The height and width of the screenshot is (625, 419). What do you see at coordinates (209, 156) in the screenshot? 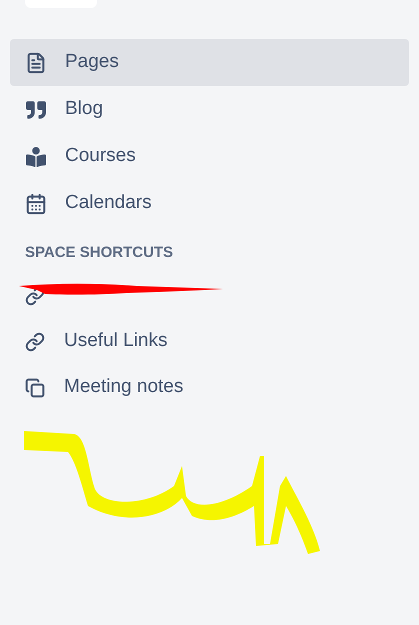
I see `sidebar-item: Courses` at bounding box center [209, 156].